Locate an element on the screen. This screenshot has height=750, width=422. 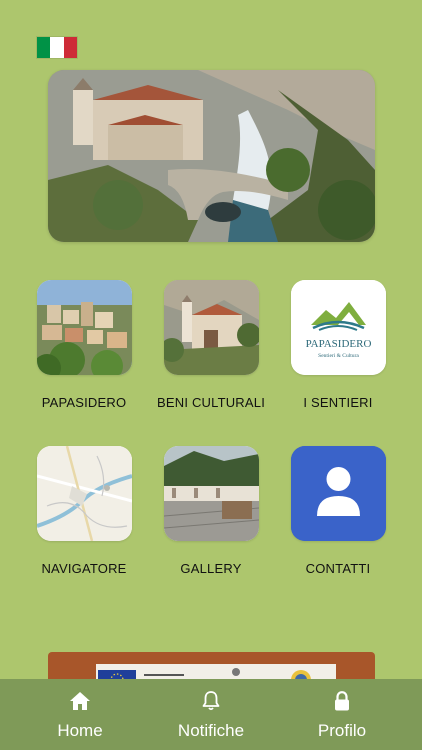
map-thumbnail-image is located at coordinates (84, 493).